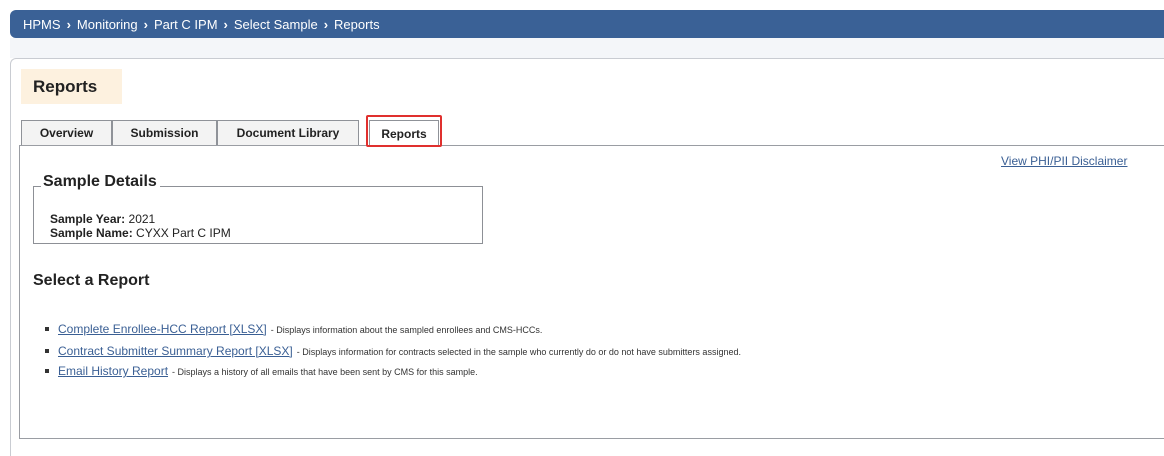 Image resolution: width=1164 pixels, height=456 pixels. Describe the element at coordinates (276, 24) in the screenshot. I see `breadcrumb-item-select-sample: Select Sample` at that location.